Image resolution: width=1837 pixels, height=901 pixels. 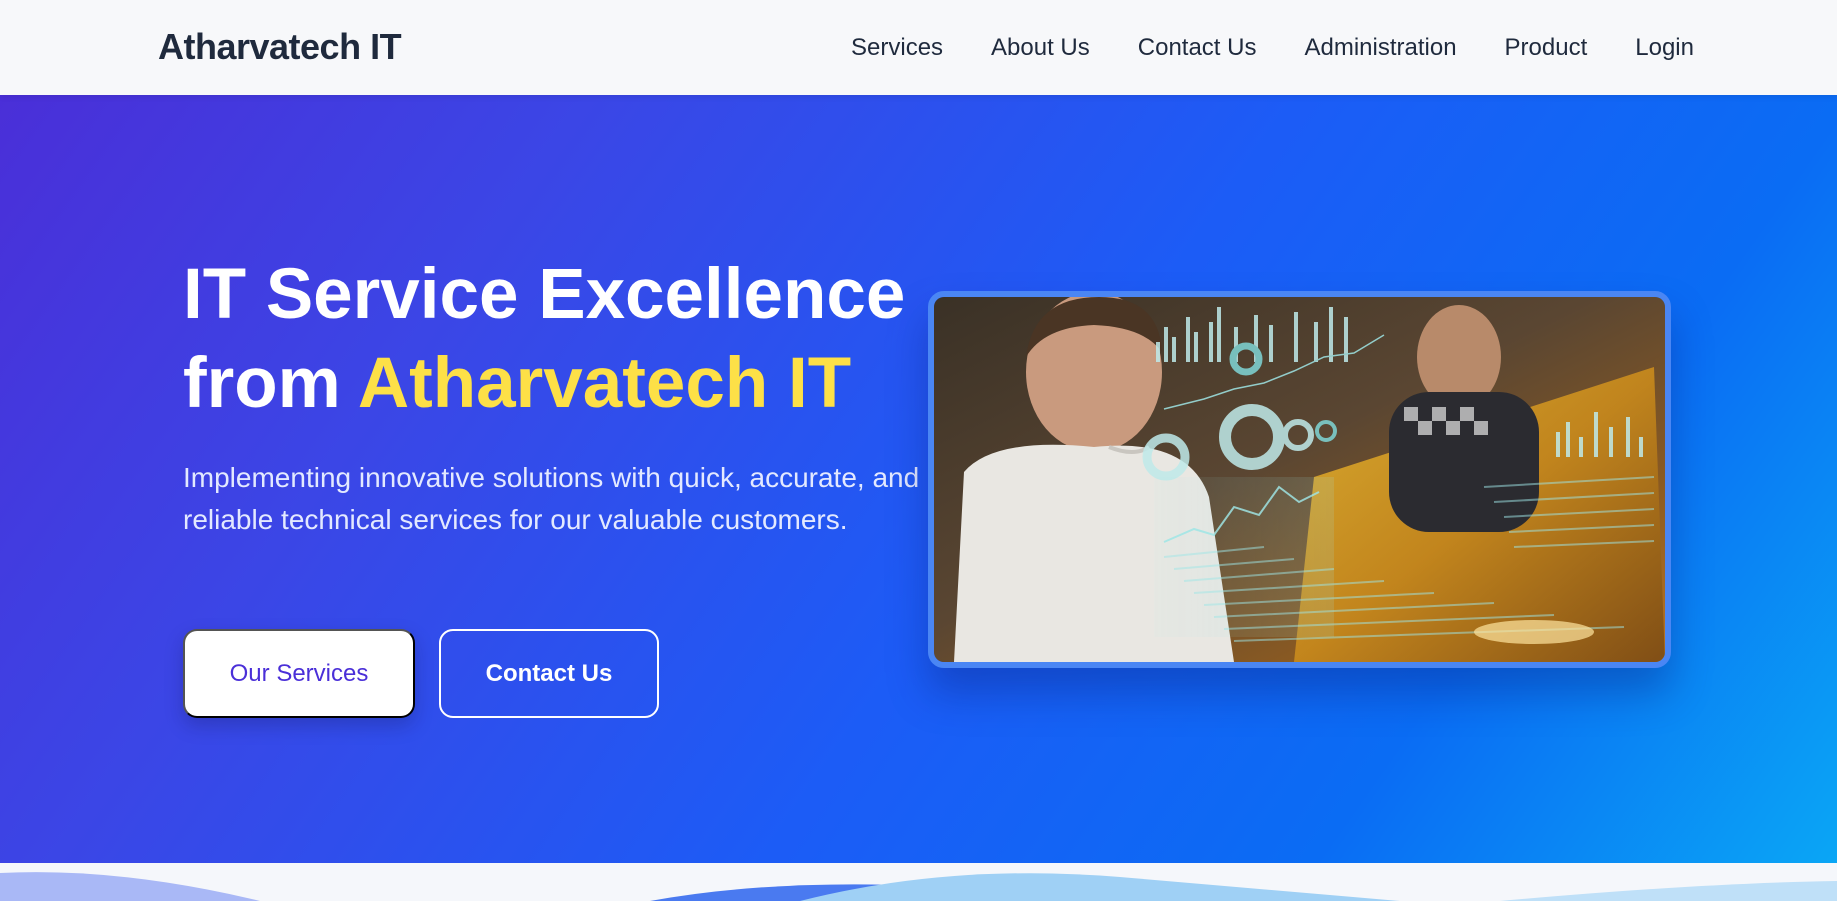 I want to click on brand-logo-text: Atharvatech IT, so click(x=280, y=47).